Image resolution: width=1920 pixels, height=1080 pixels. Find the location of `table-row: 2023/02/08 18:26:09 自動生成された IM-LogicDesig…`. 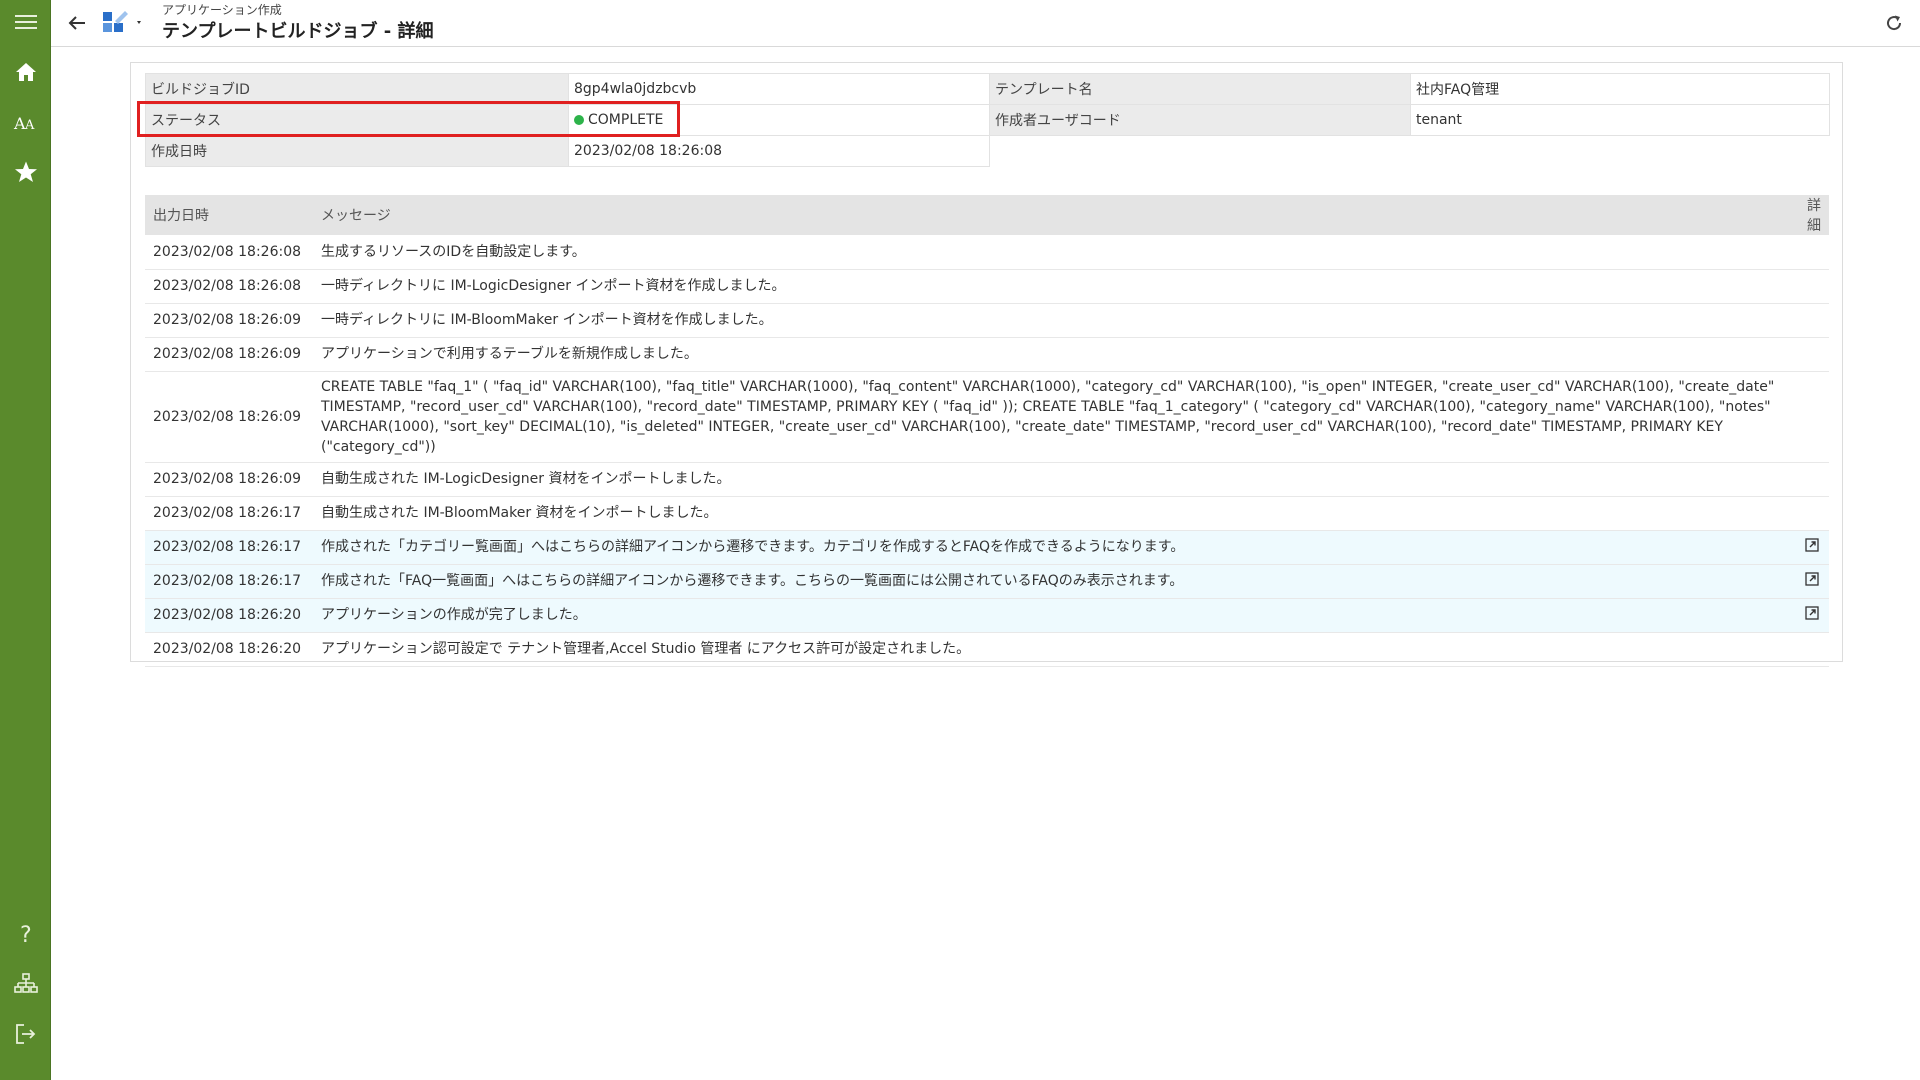

table-row: 2023/02/08 18:26:09 自動生成された IM-LogicDesig… is located at coordinates (987, 479).